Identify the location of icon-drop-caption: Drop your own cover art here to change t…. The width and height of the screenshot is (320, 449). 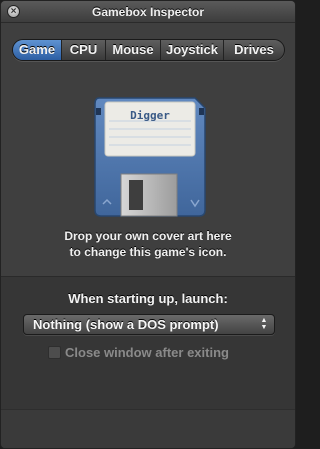
(148, 244).